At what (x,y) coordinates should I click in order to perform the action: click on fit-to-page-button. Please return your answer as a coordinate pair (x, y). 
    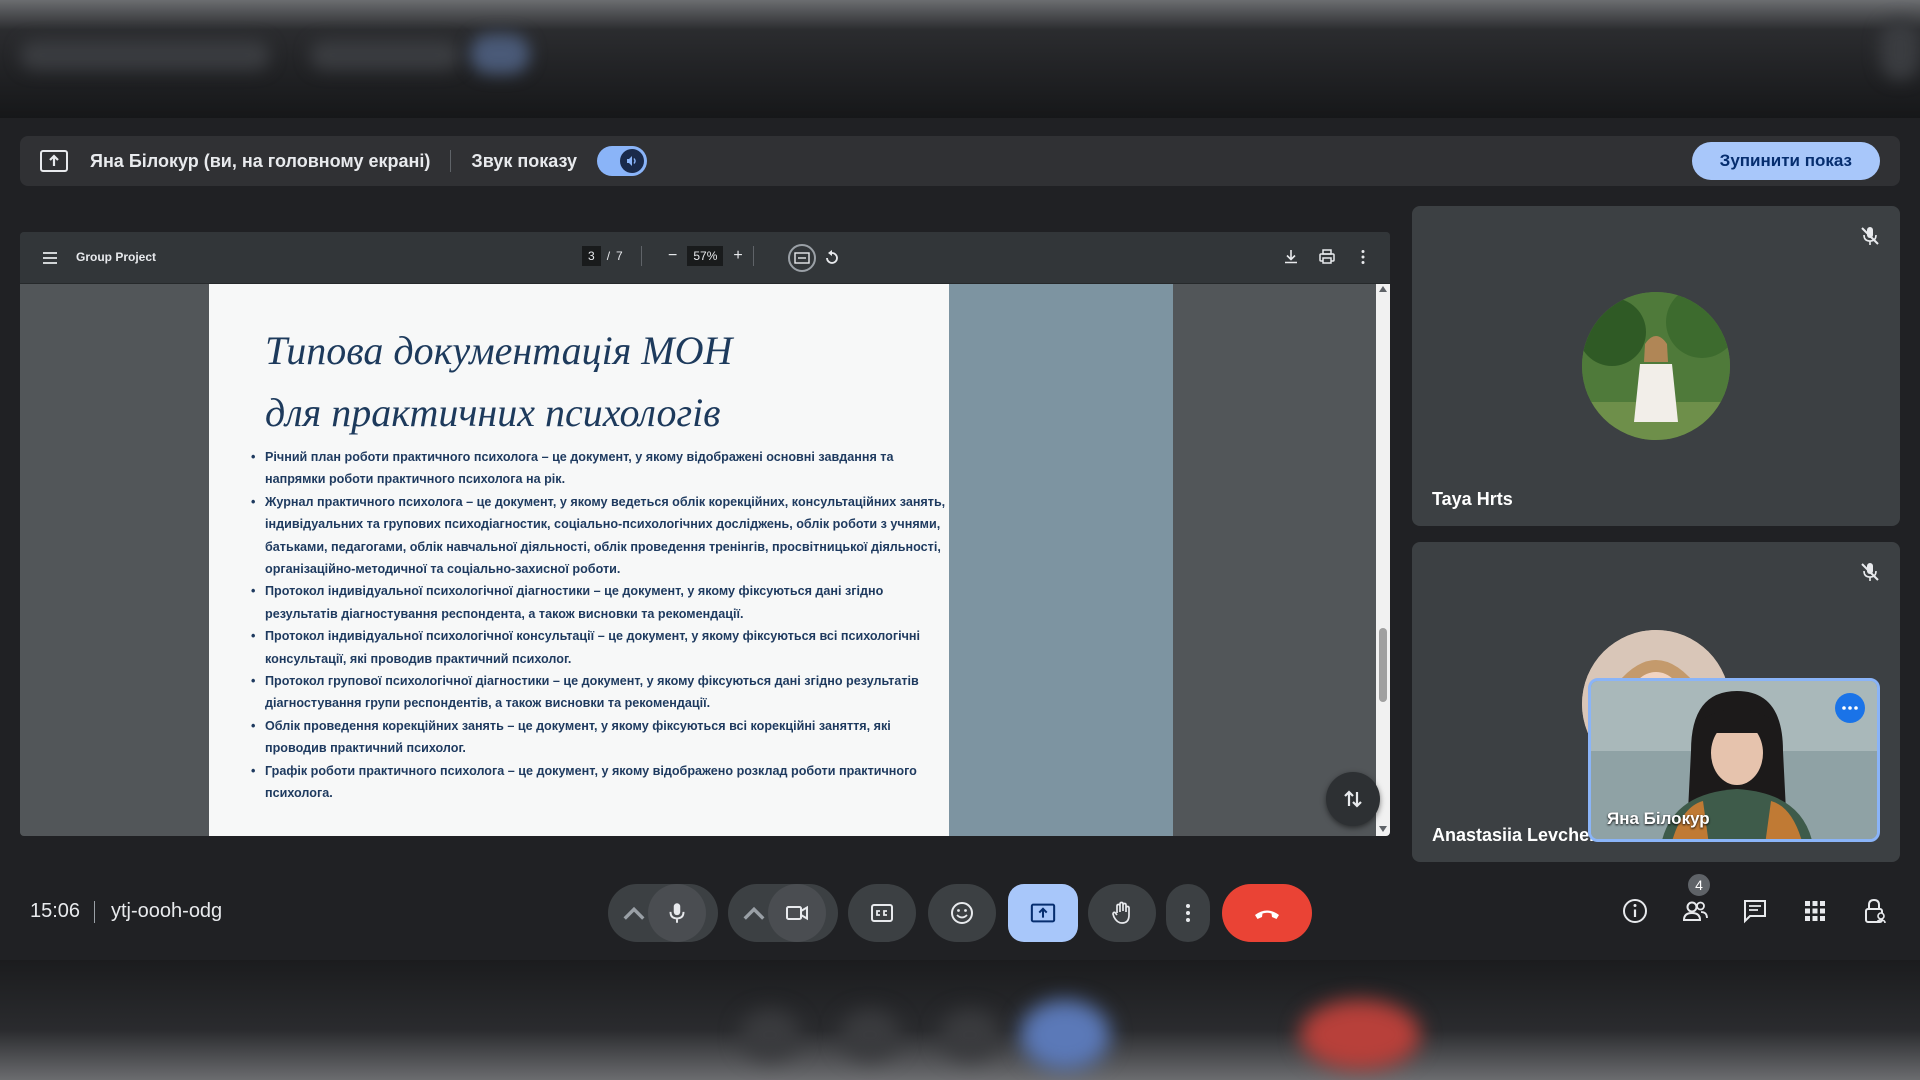
    Looking at the image, I should click on (802, 258).